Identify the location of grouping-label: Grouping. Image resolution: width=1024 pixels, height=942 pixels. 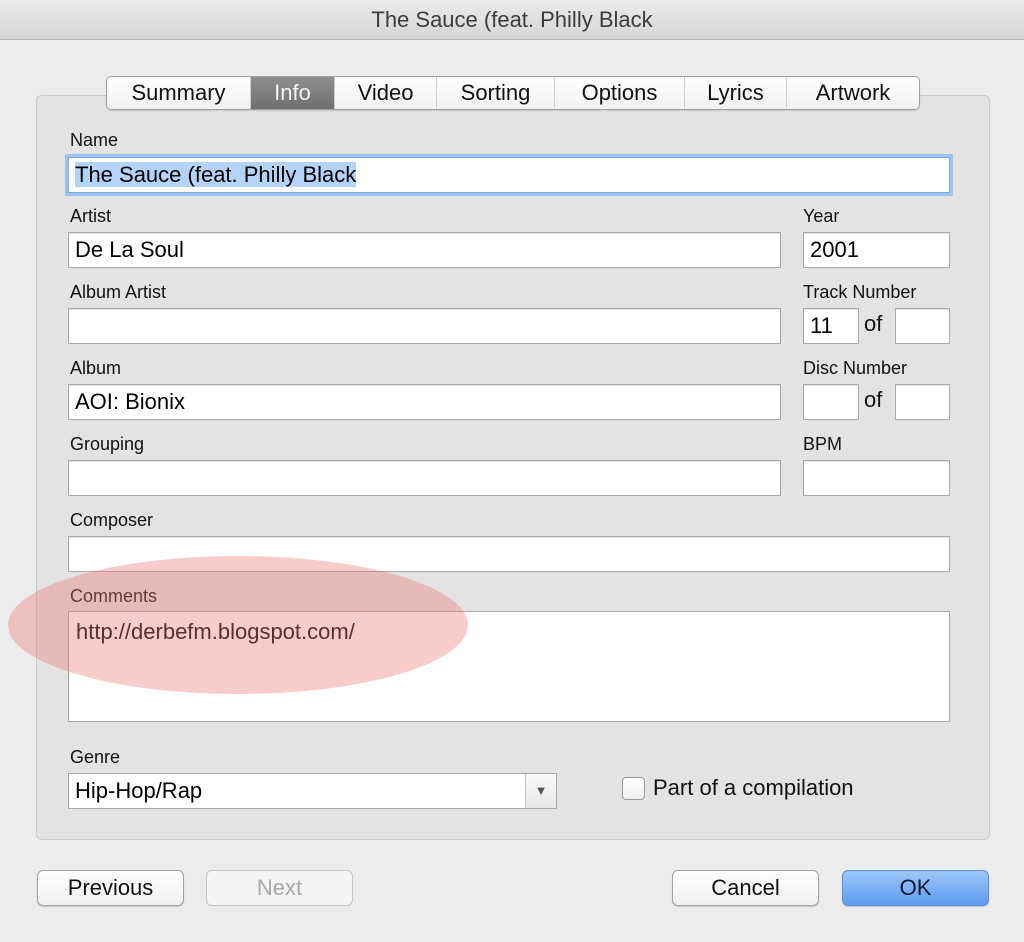
(107, 444).